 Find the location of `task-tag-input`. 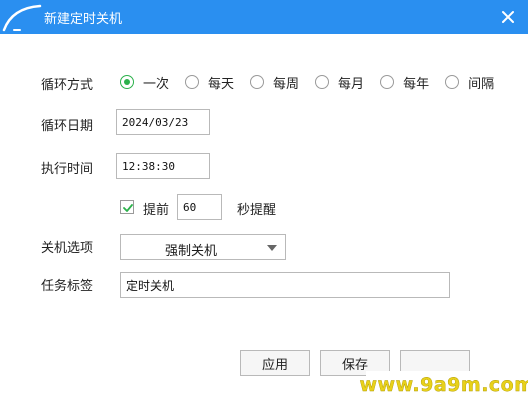

task-tag-input is located at coordinates (285, 285).